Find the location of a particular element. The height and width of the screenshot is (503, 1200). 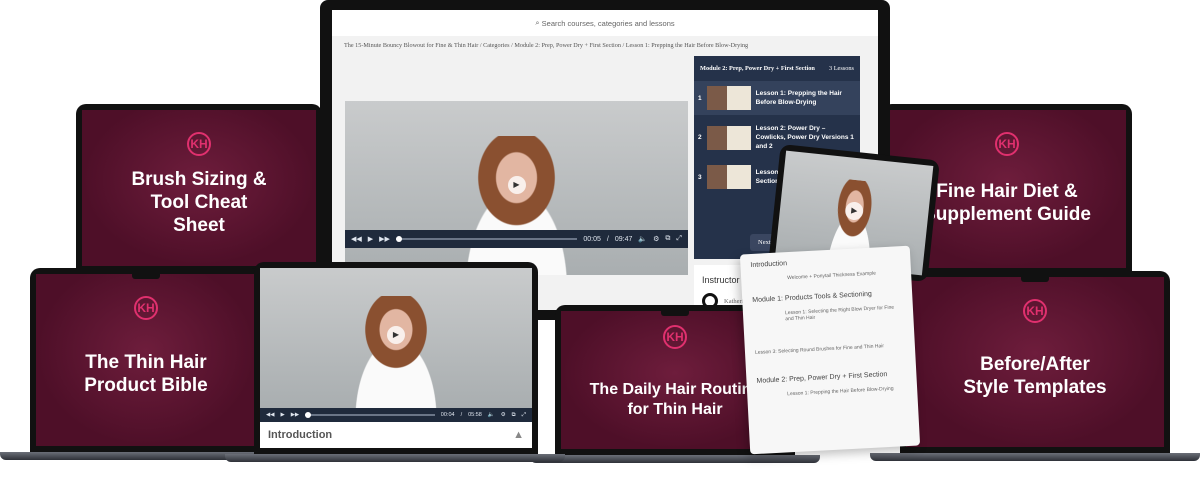

product-title: The Daily Hair Routine for Thin Hair is located at coordinates (675, 399).